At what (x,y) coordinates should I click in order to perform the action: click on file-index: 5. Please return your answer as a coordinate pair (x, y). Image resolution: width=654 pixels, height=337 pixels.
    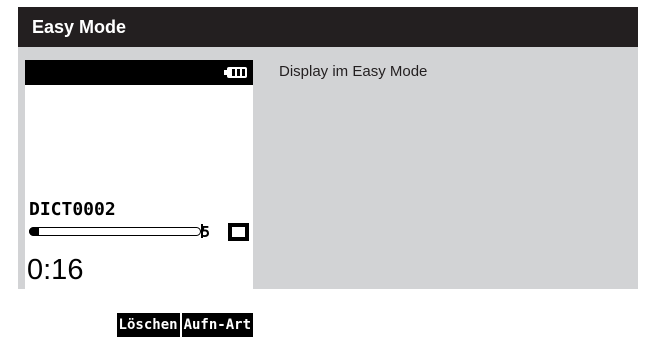
    Looking at the image, I should click on (206, 232).